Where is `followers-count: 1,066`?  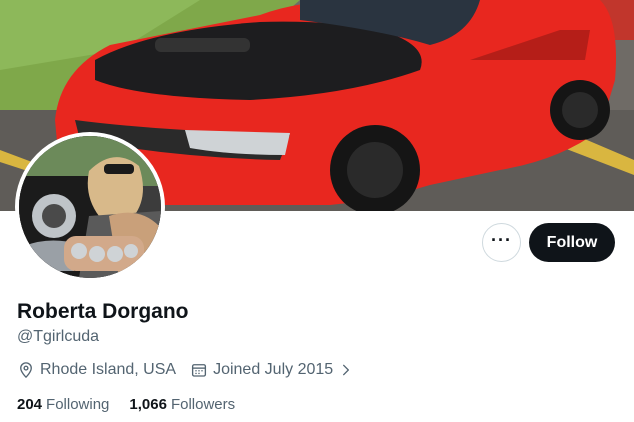
followers-count: 1,066 is located at coordinates (148, 404).